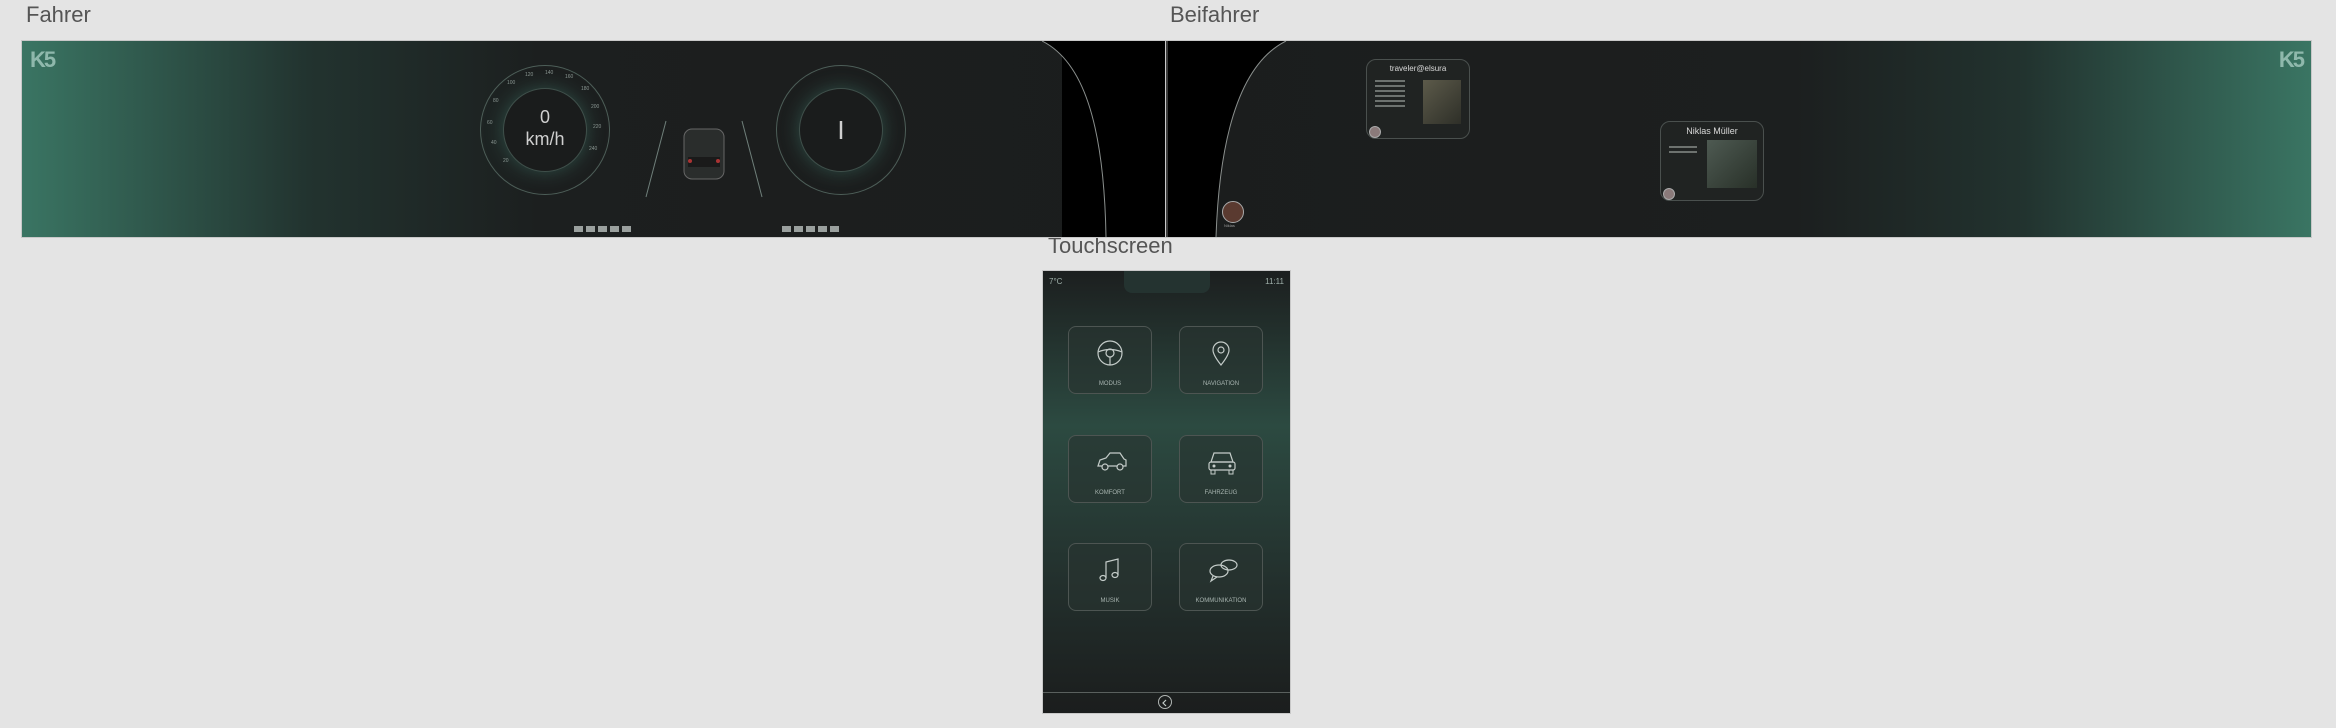 The image size is (2336, 728). Describe the element at coordinates (1221, 601) in the screenshot. I see `tile-label: KOMMUNIKATION` at that location.